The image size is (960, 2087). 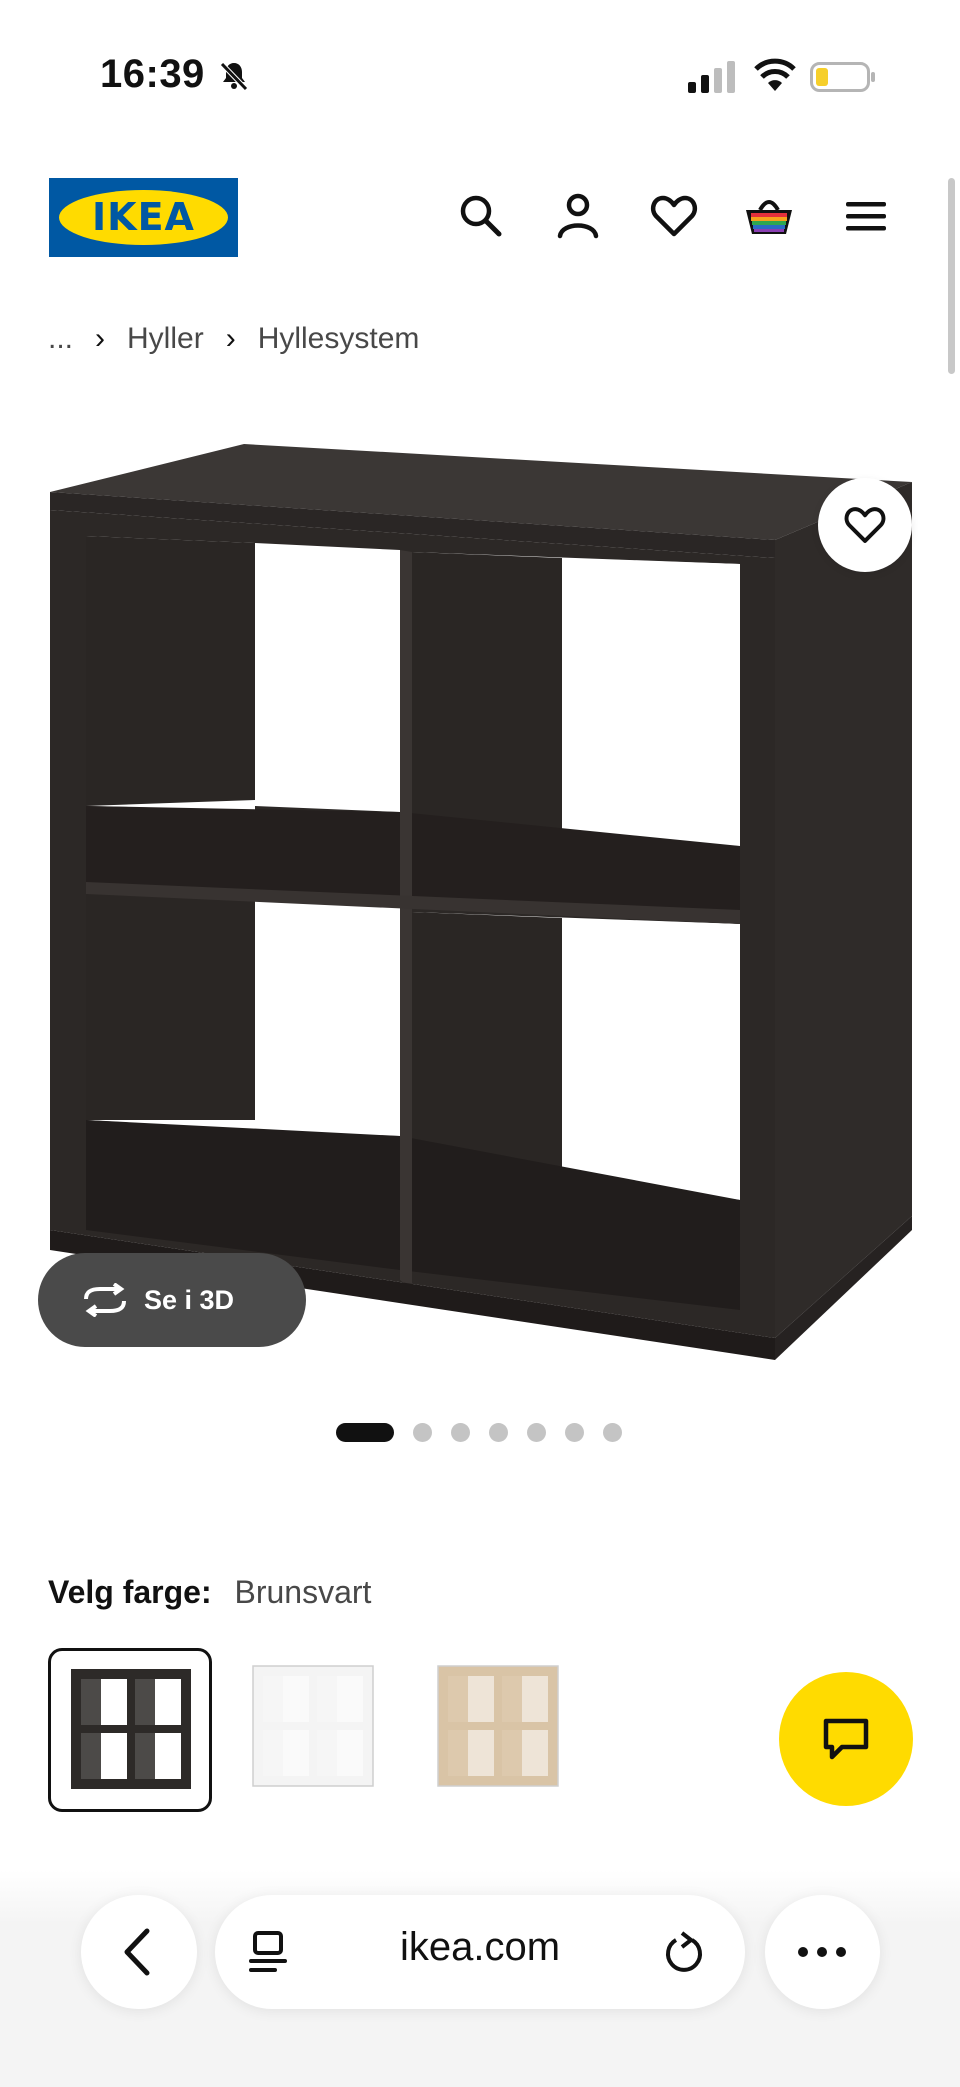 I want to click on browser-more-button, so click(x=822, y=1952).